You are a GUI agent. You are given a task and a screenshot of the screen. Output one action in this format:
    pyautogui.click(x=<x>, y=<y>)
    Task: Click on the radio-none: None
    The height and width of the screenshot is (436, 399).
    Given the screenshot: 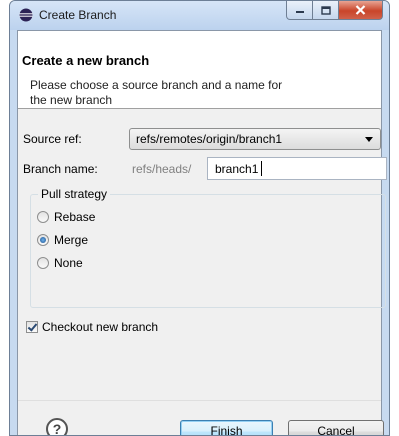 What is the action you would take?
    pyautogui.click(x=60, y=263)
    